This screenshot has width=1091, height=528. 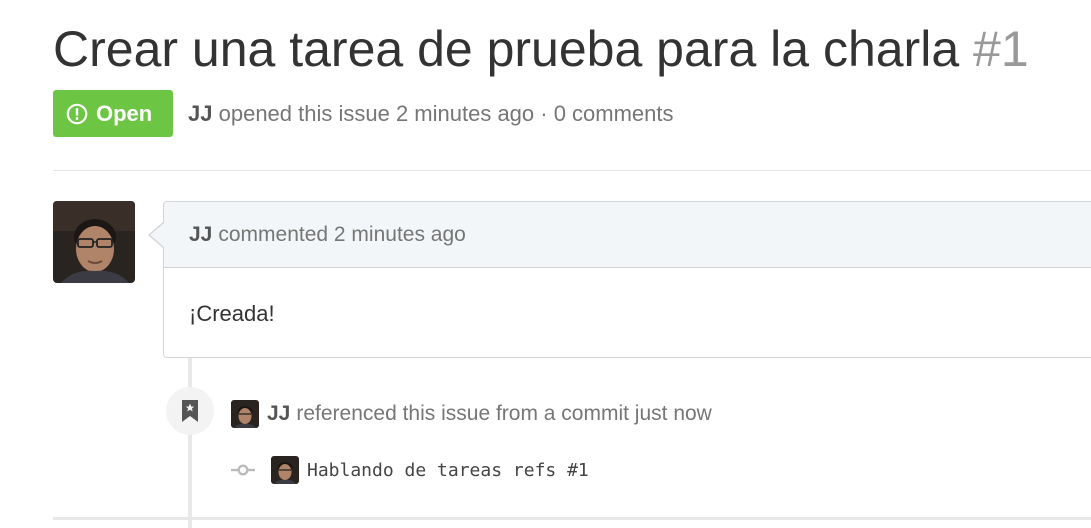 I want to click on event-avatar-image, so click(x=245, y=414).